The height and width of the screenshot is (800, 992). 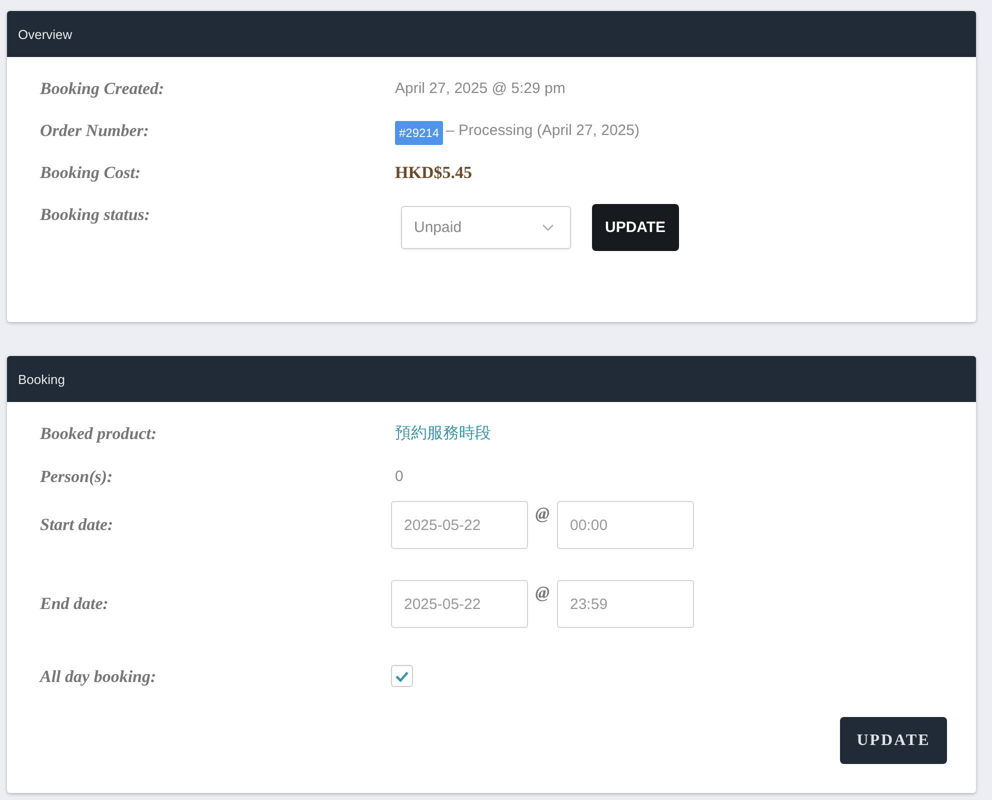 What do you see at coordinates (543, 131) in the screenshot?
I see `order-status: – Processing (April 27, 2025)` at bounding box center [543, 131].